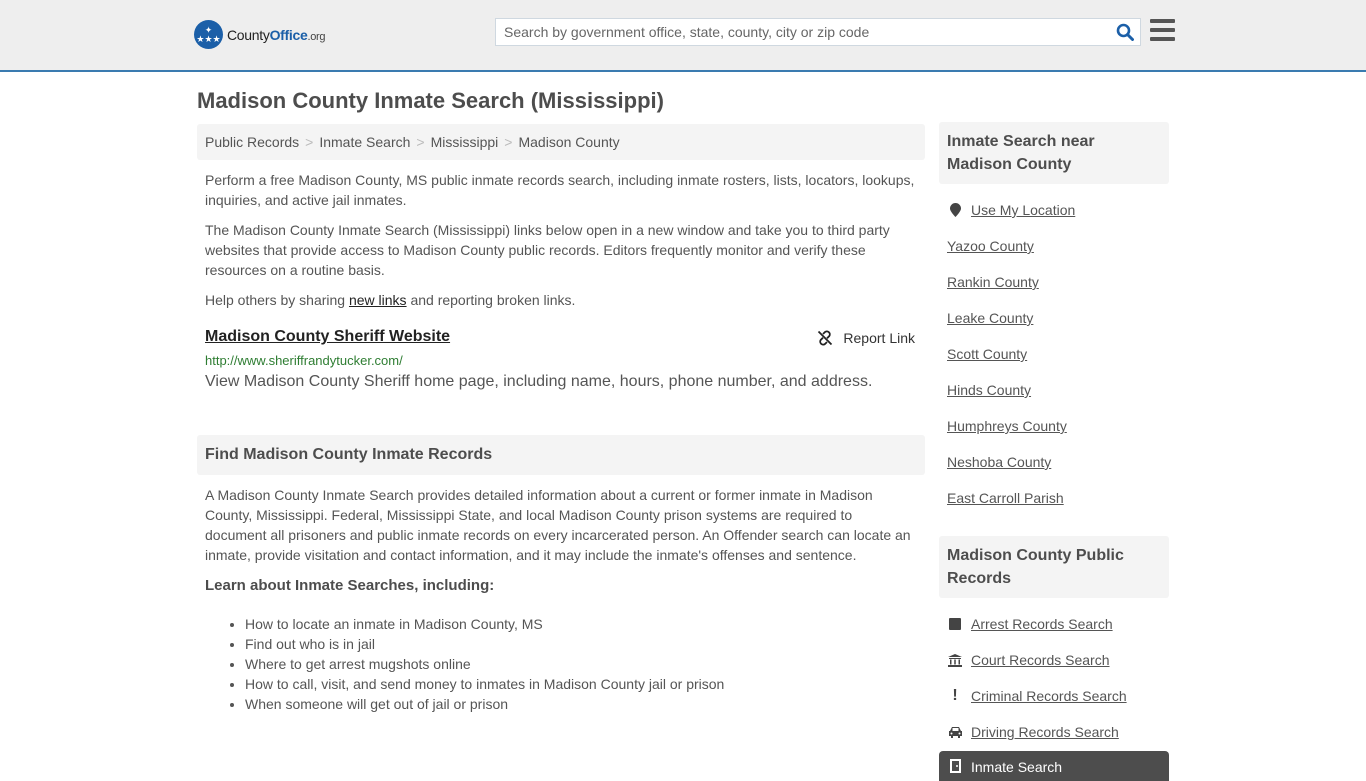  Describe the element at coordinates (1054, 567) in the screenshot. I see `public-records-heading: Madison County Public Records` at that location.